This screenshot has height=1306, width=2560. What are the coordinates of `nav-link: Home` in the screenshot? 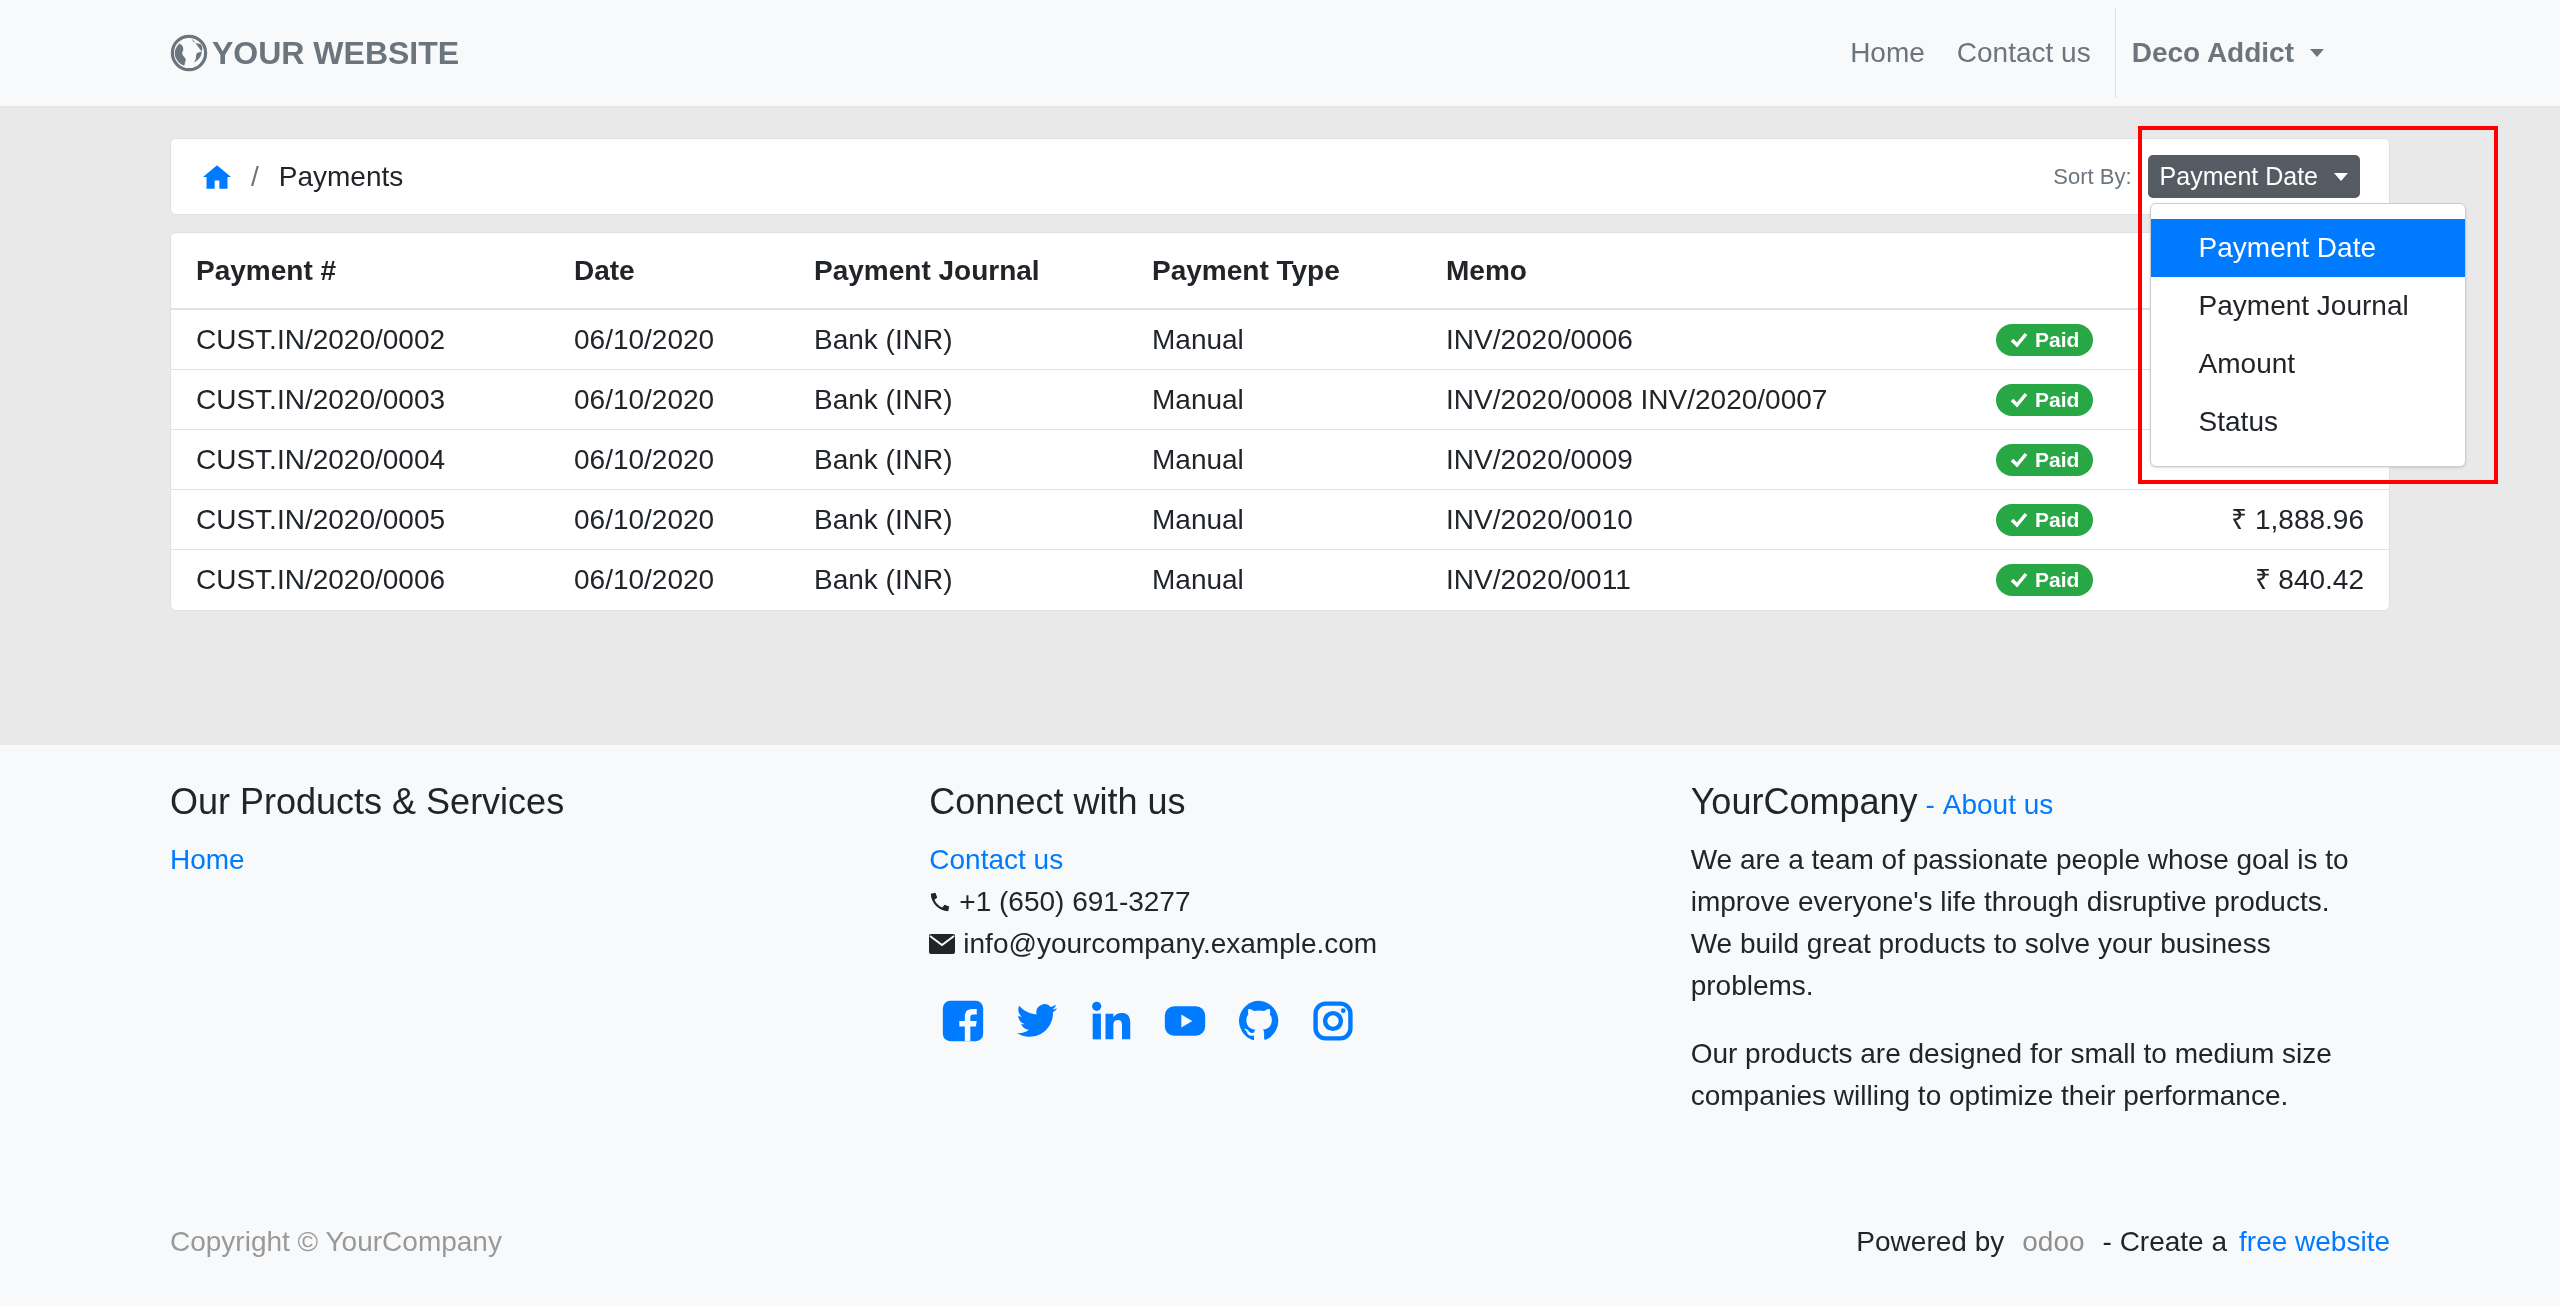 It's located at (1887, 53).